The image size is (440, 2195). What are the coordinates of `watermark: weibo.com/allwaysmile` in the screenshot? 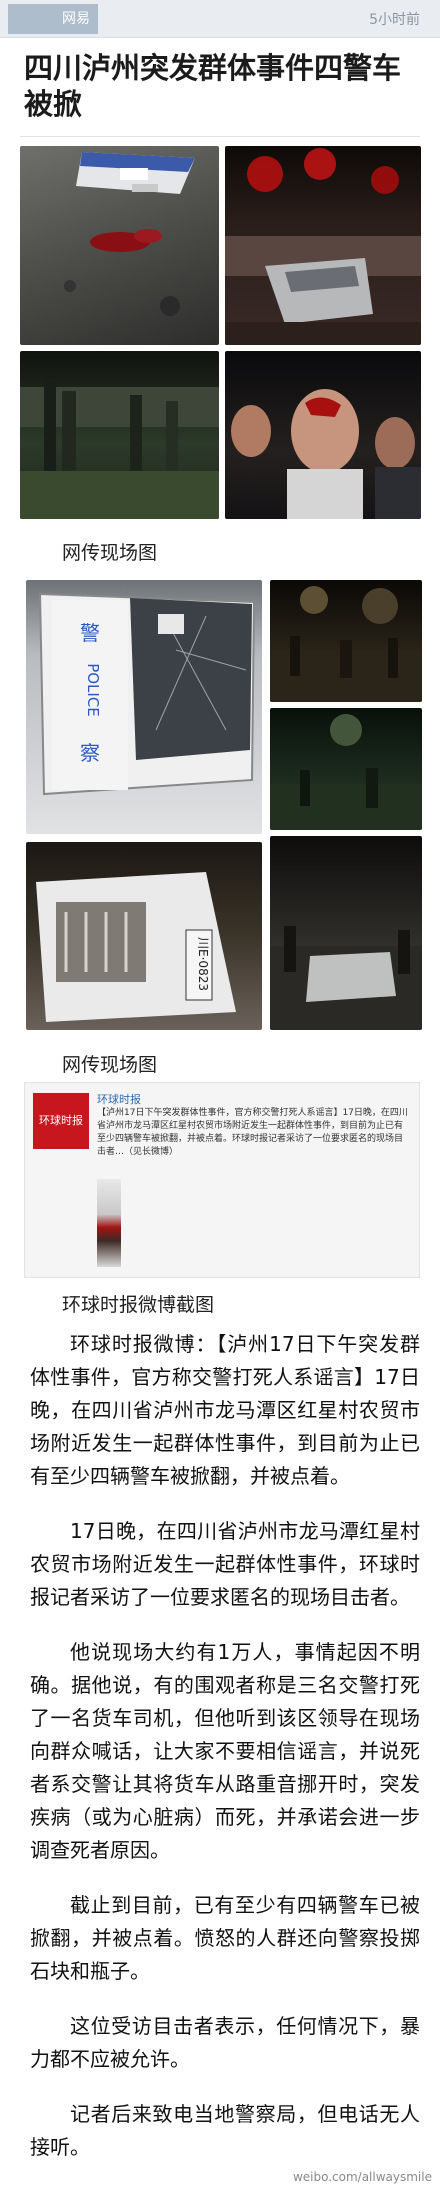 It's located at (362, 2177).